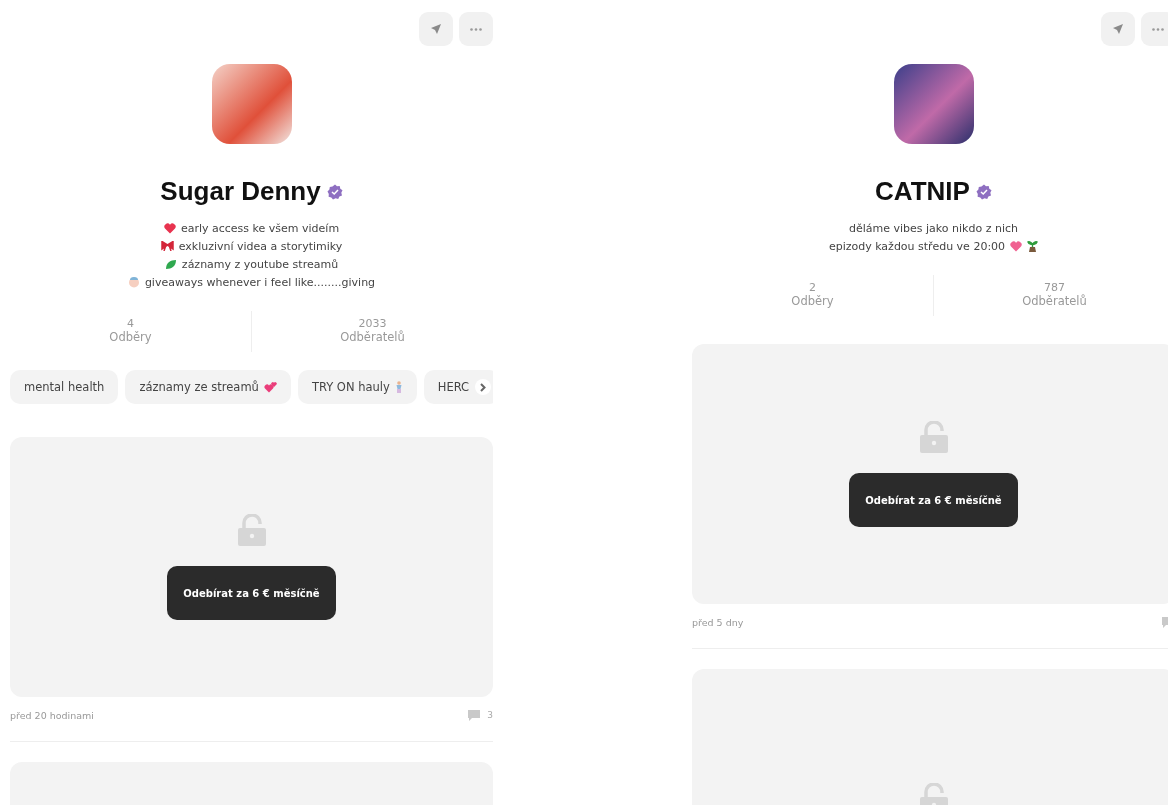 The image size is (1168, 805). What do you see at coordinates (260, 264) in the screenshot?
I see `bio-line: záznamy z youtube streamů` at bounding box center [260, 264].